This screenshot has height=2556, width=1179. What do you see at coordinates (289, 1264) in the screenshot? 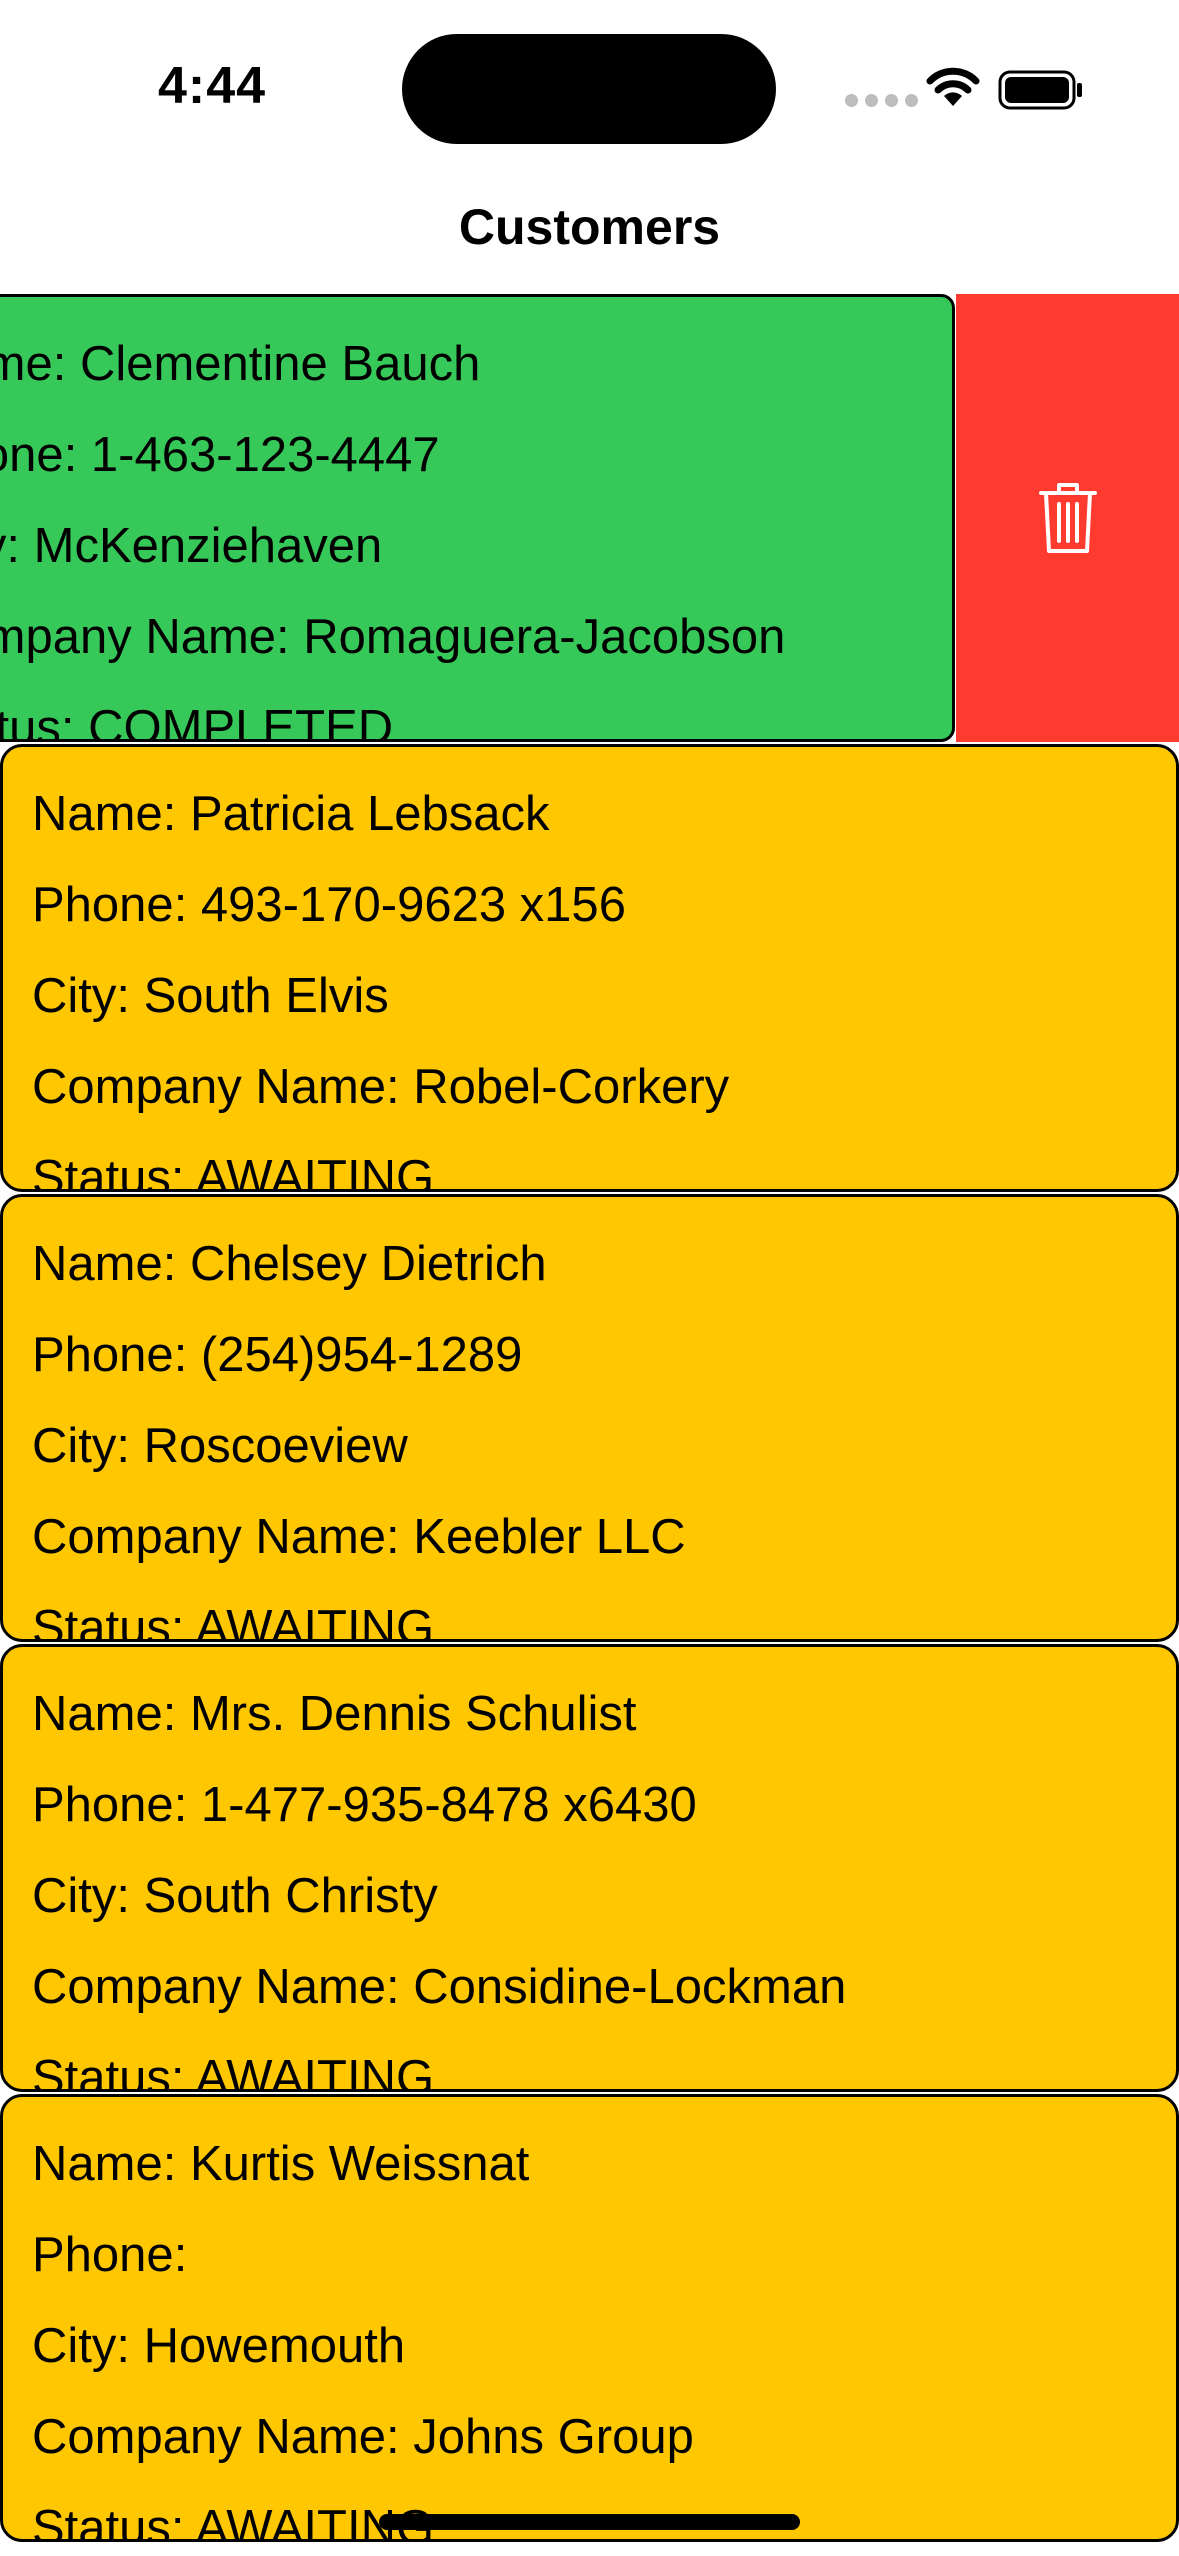
I see `customer-name-line: Name: Chelsey Dietrich` at bounding box center [289, 1264].